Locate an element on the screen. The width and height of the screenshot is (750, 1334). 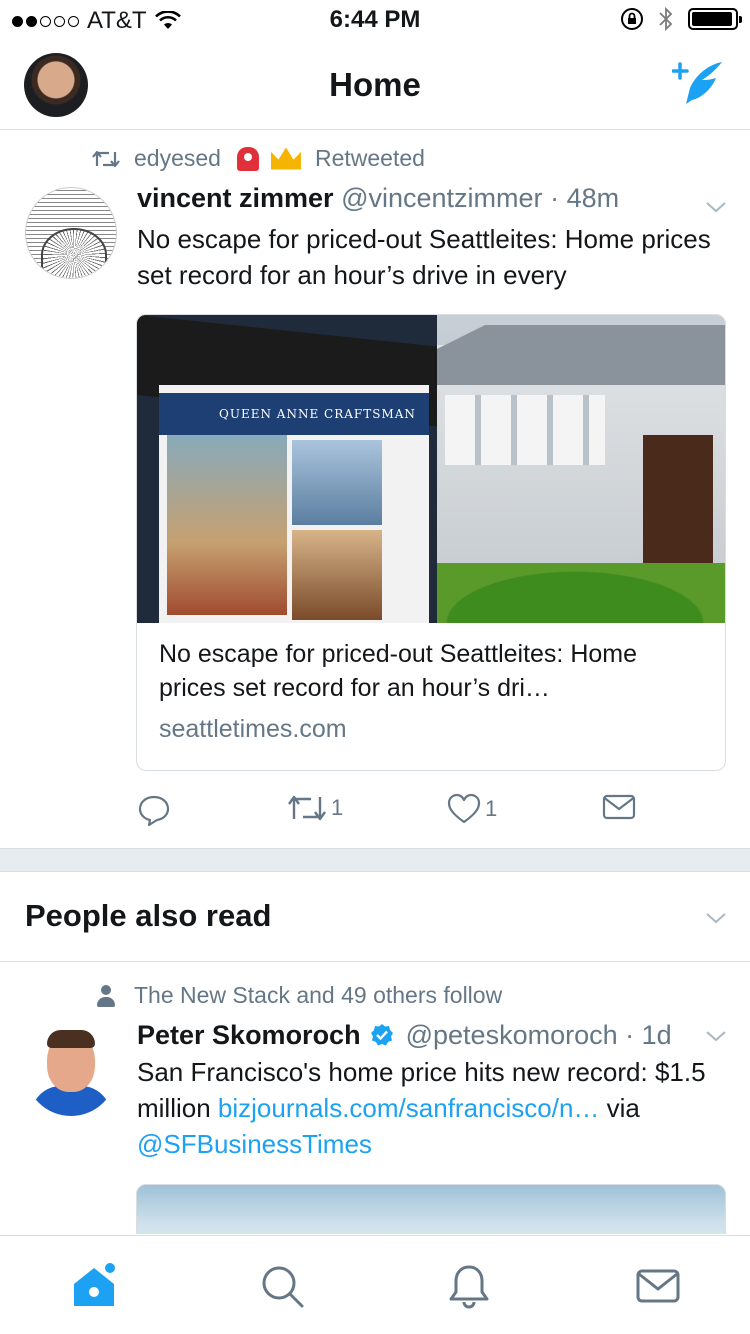
top-nav-bar: Home is located at coordinates (375, 85).